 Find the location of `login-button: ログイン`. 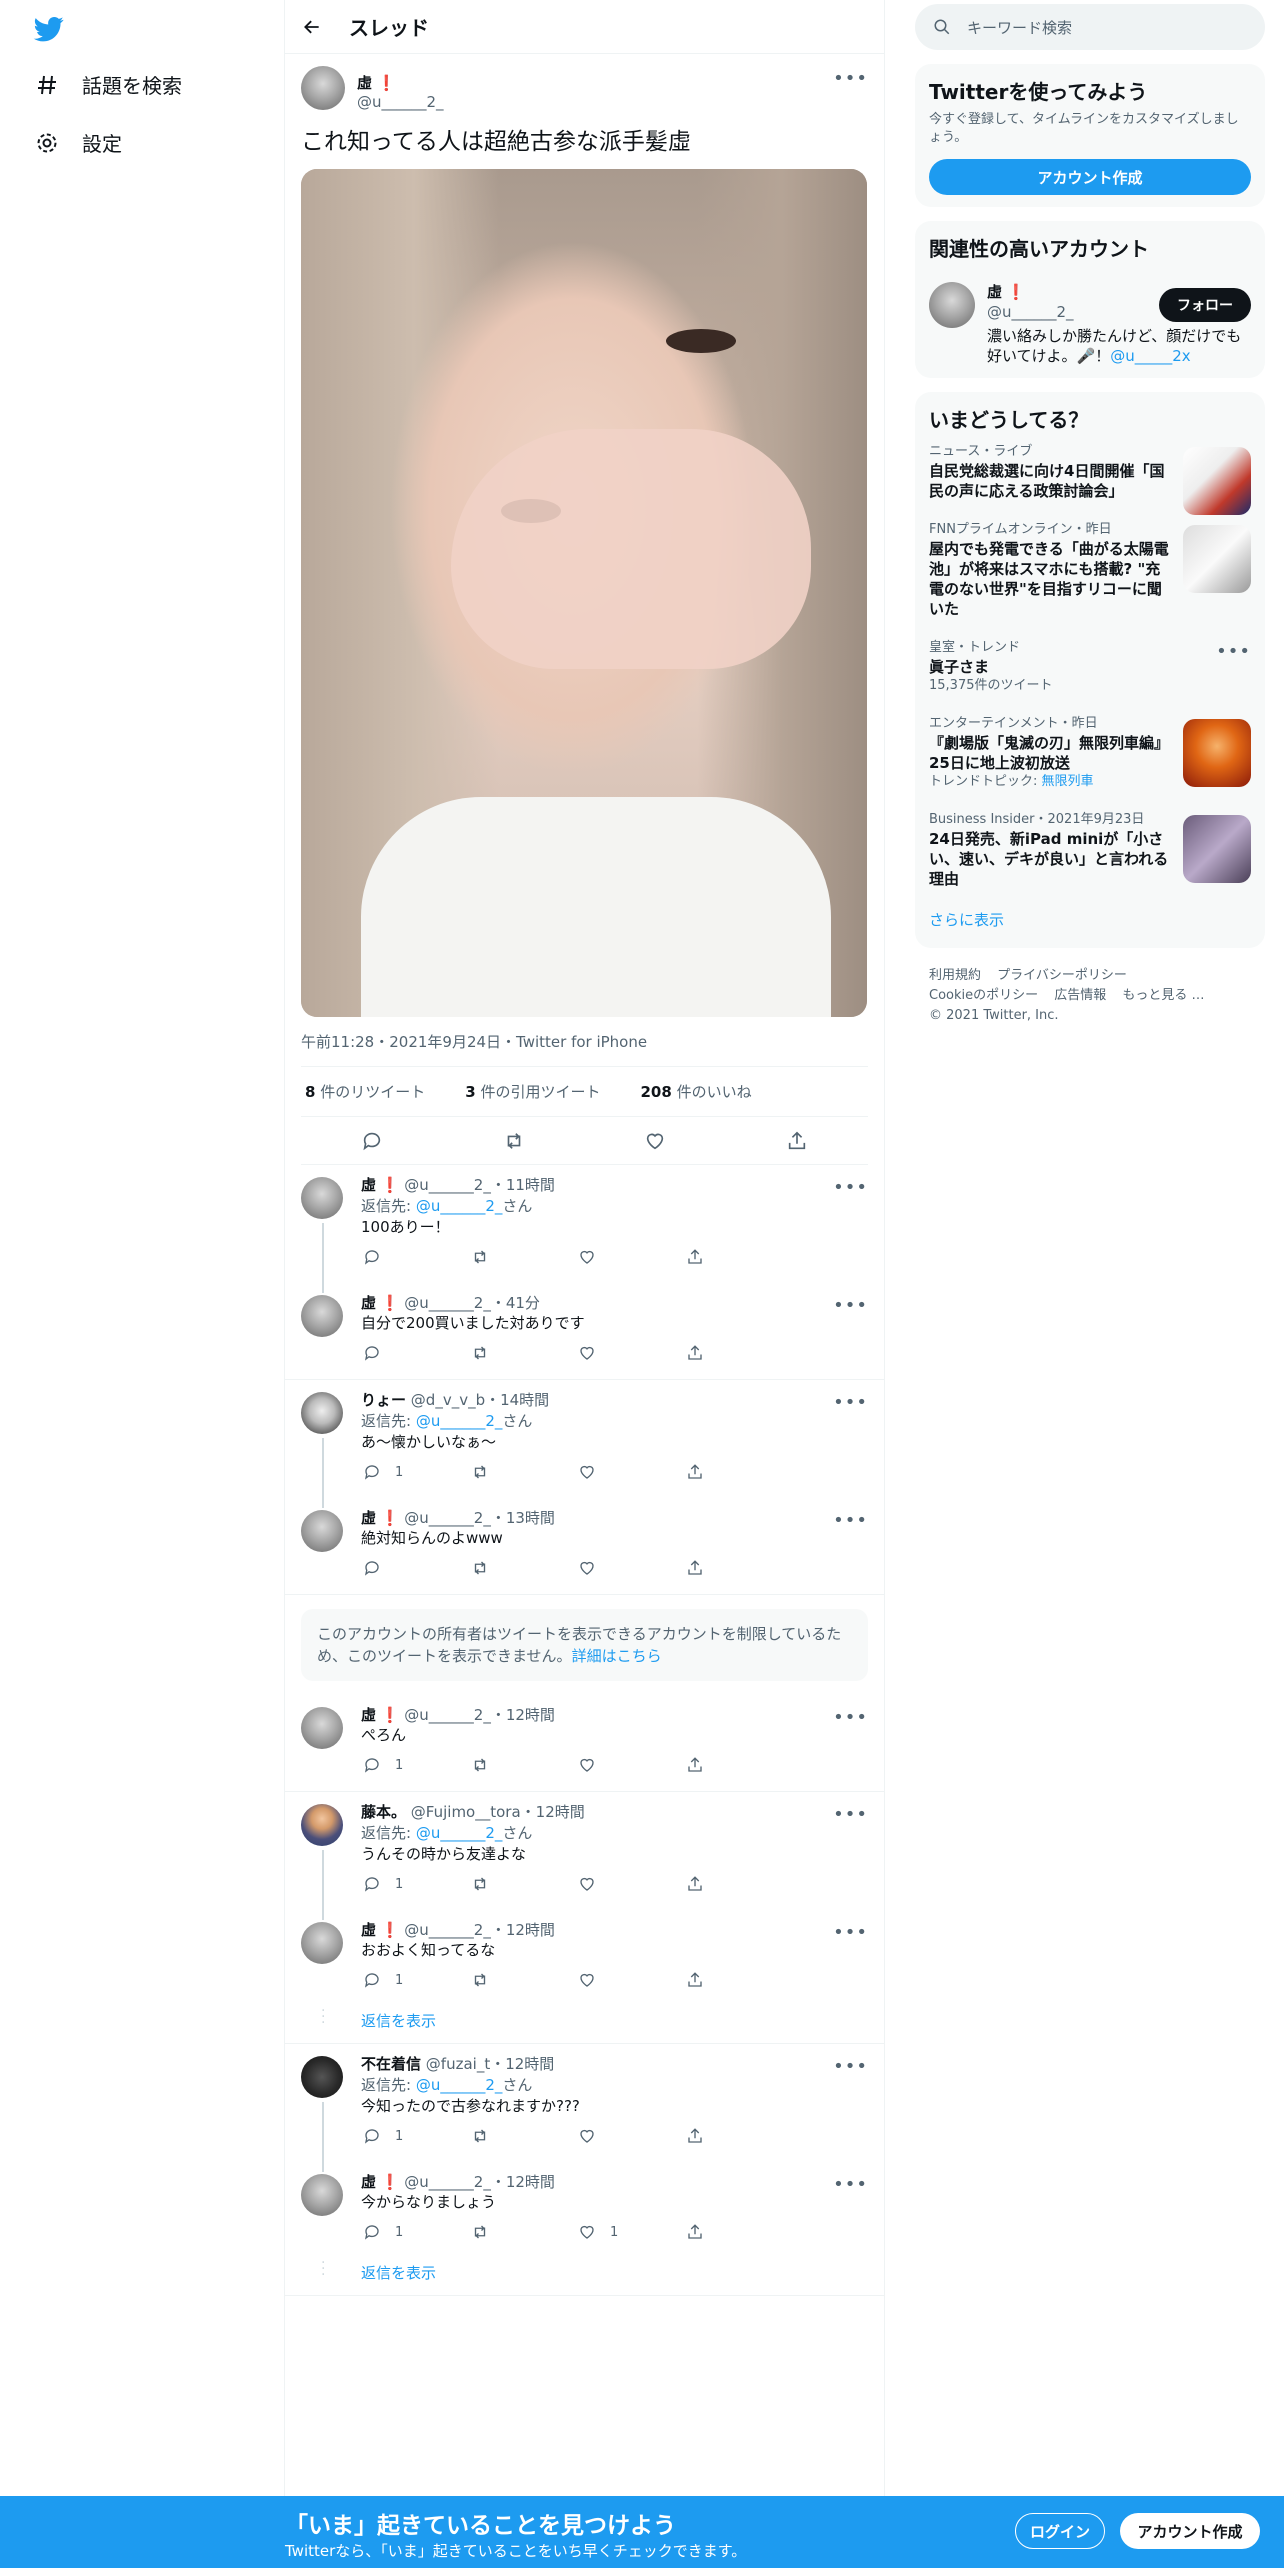

login-button: ログイン is located at coordinates (1060, 2531).